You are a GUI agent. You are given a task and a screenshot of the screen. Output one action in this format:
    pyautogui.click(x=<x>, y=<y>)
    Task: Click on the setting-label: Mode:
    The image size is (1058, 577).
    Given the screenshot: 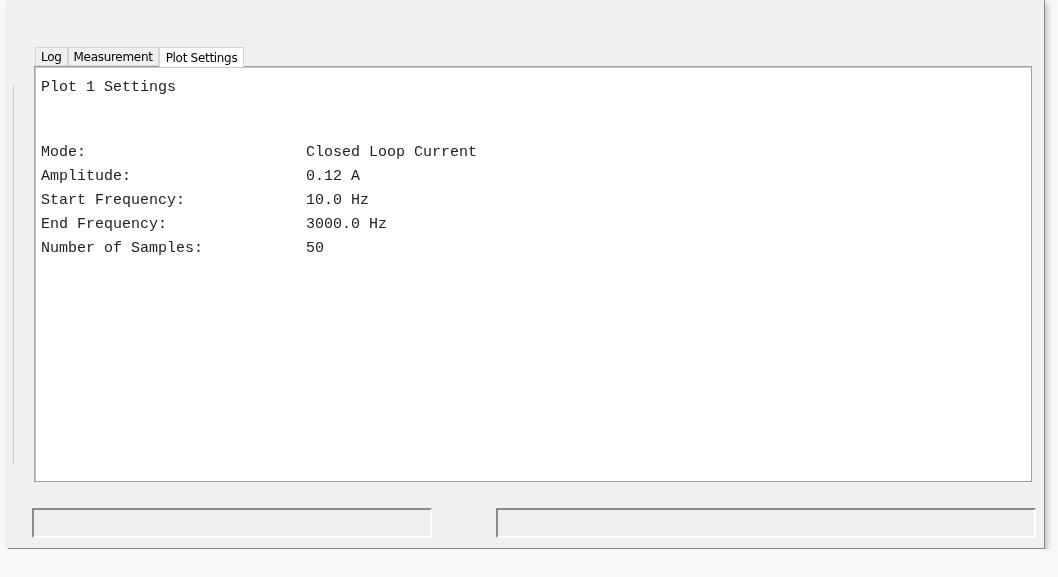 What is the action you would take?
    pyautogui.click(x=64, y=153)
    